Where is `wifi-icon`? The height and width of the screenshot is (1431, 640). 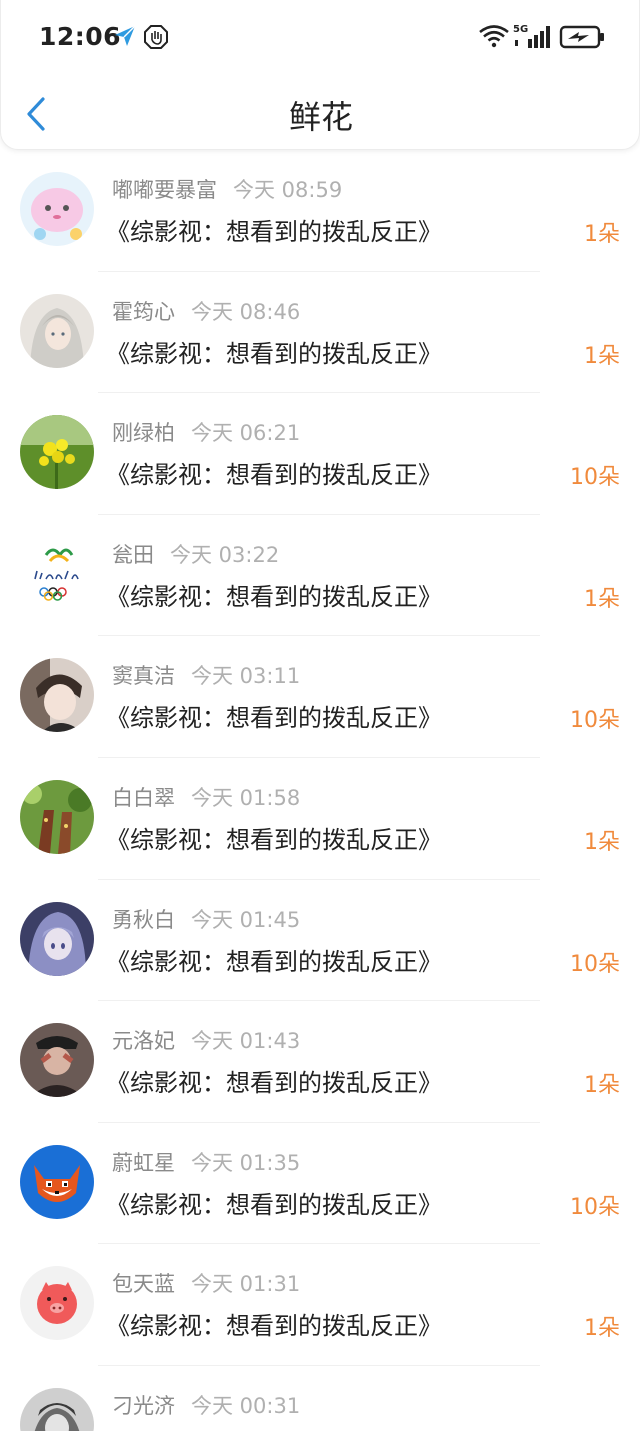
wifi-icon is located at coordinates (494, 38).